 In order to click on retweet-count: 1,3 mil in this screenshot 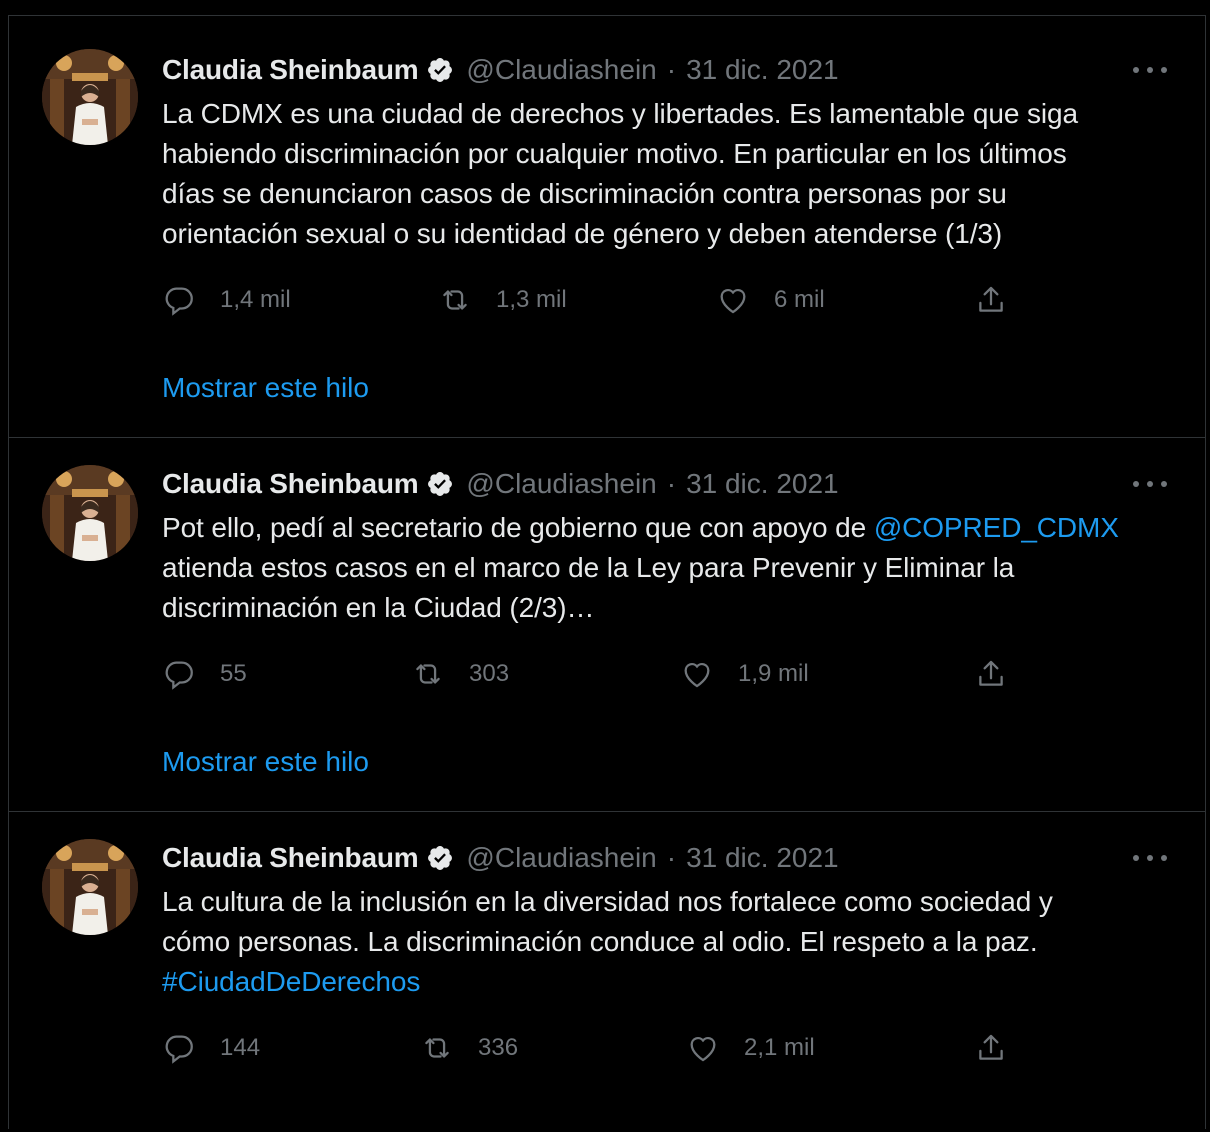, I will do `click(531, 299)`.